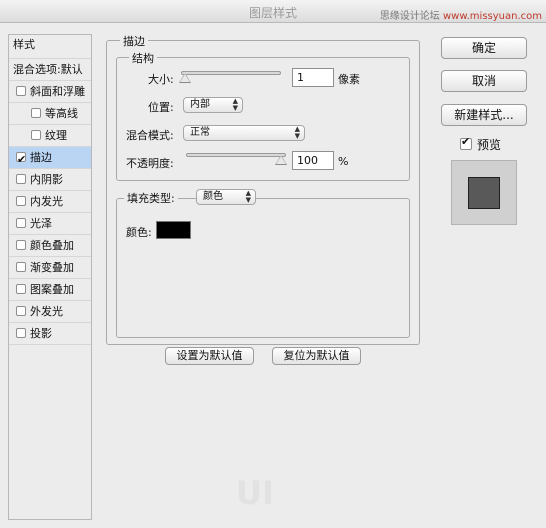  Describe the element at coordinates (21, 179) in the screenshot. I see `inner-shadow-checkbox` at that location.